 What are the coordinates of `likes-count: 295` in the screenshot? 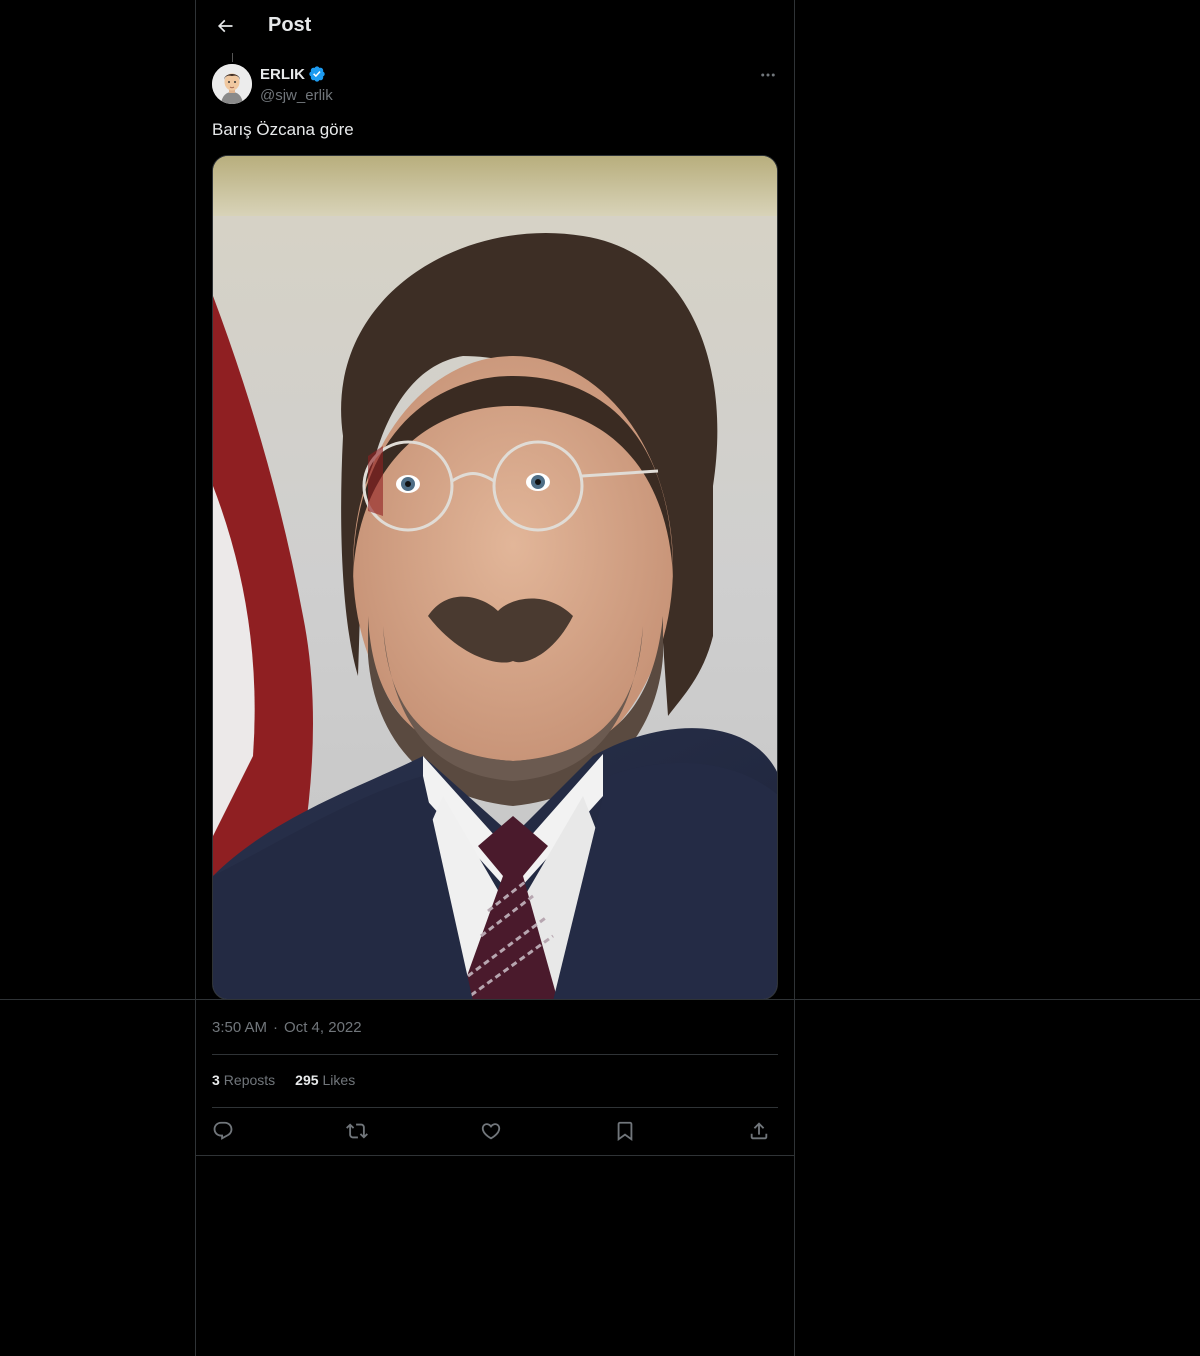 It's located at (307, 1080).